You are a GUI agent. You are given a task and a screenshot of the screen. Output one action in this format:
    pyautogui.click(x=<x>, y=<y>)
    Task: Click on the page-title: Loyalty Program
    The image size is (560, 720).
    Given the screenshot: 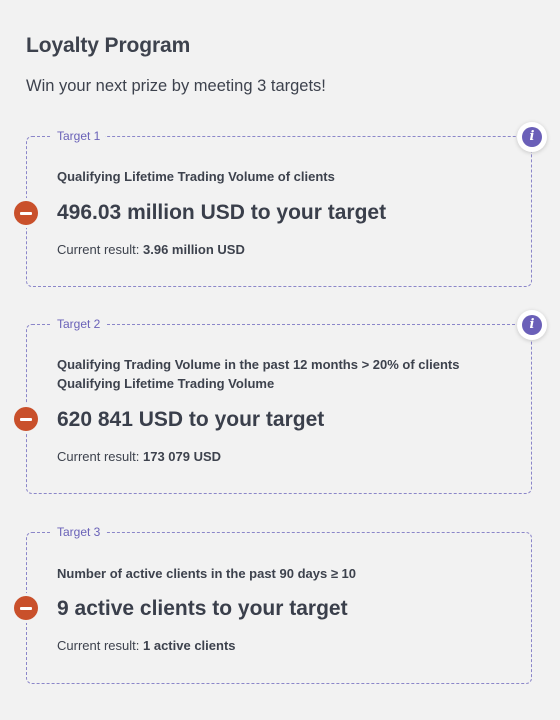 What is the action you would take?
    pyautogui.click(x=108, y=45)
    